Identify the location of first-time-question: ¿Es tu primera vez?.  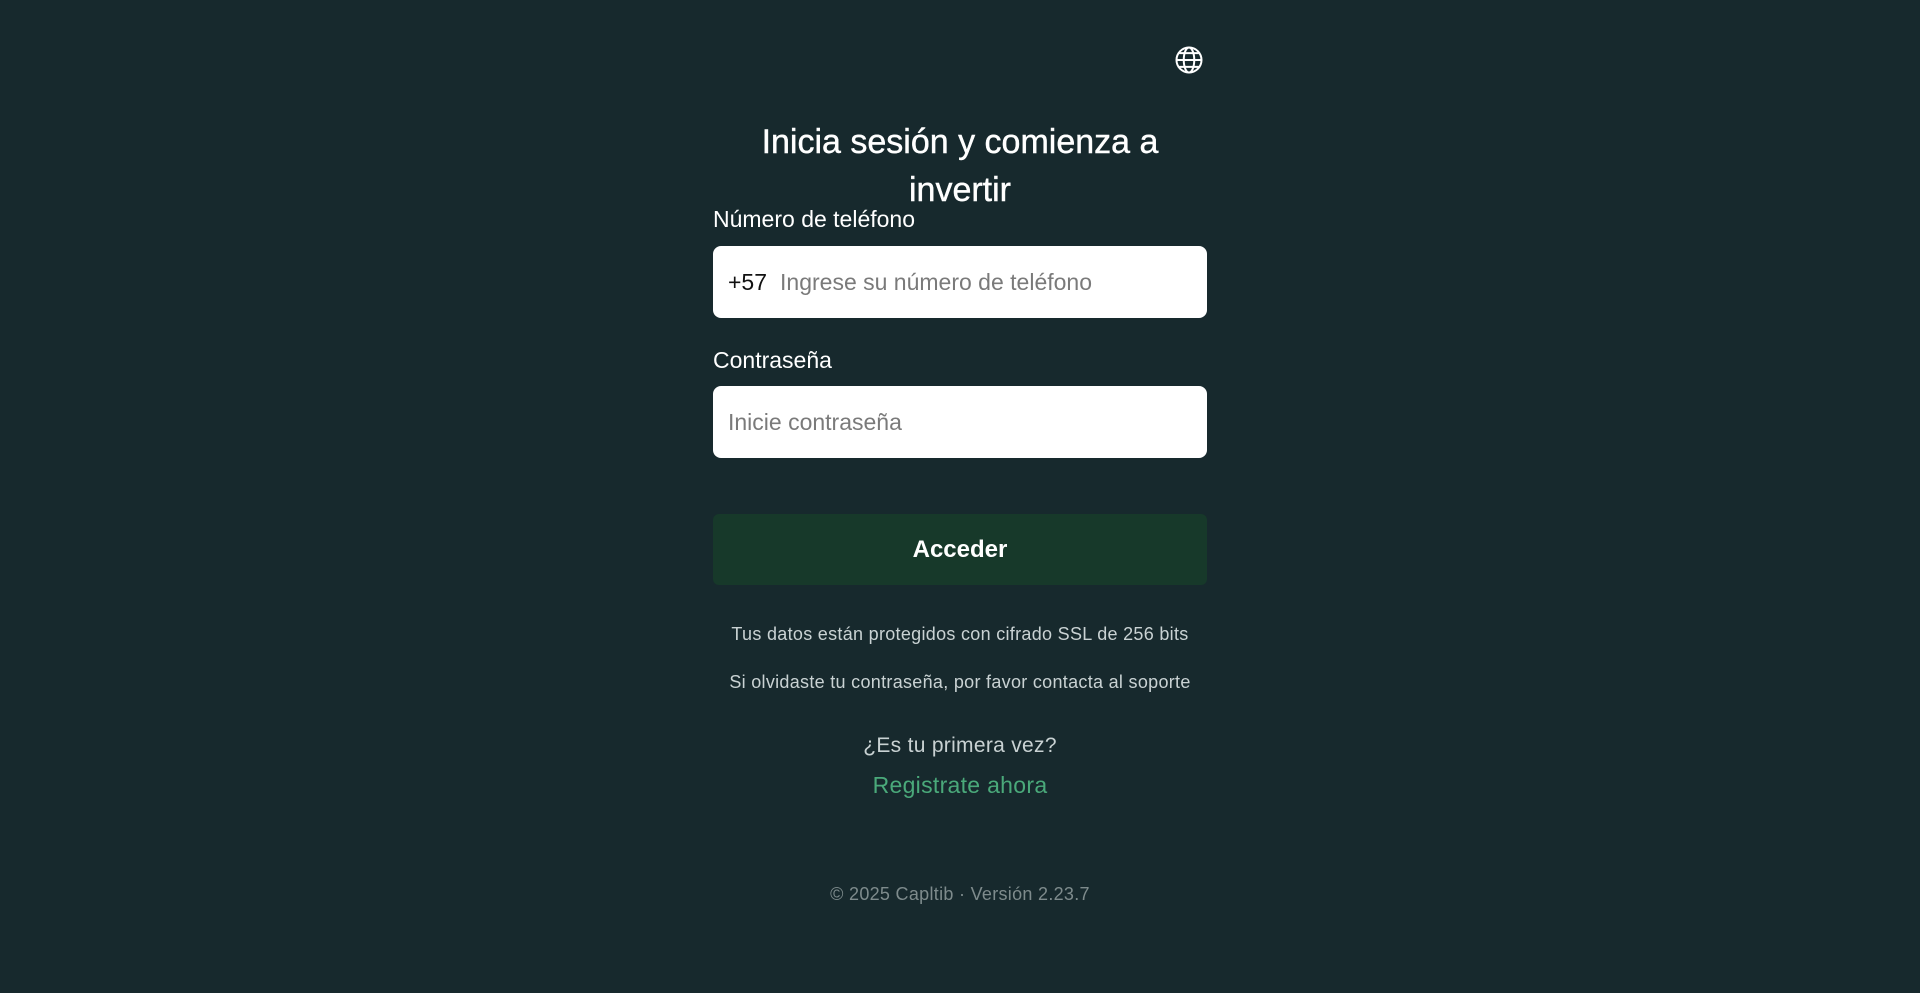
(960, 745).